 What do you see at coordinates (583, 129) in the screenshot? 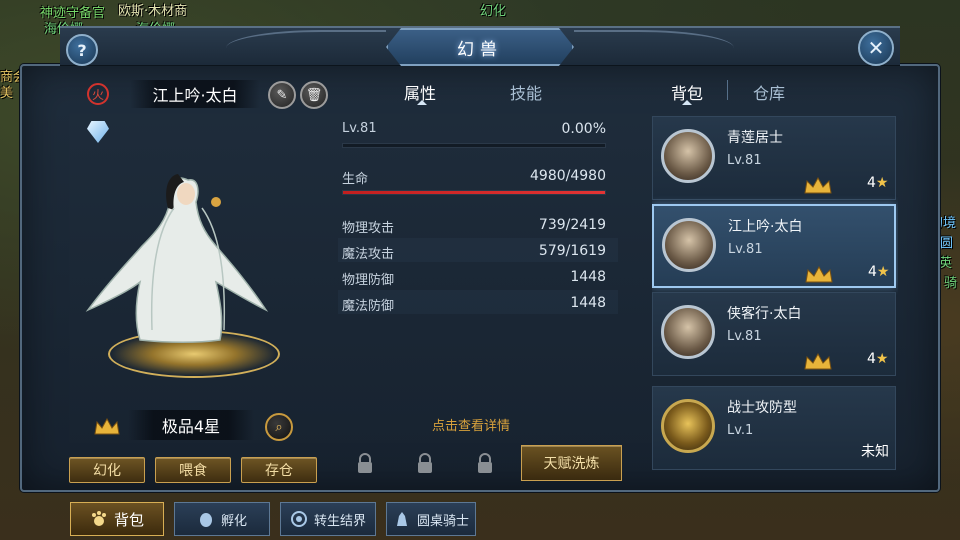
I see `exp-percent: 0.00%` at bounding box center [583, 129].